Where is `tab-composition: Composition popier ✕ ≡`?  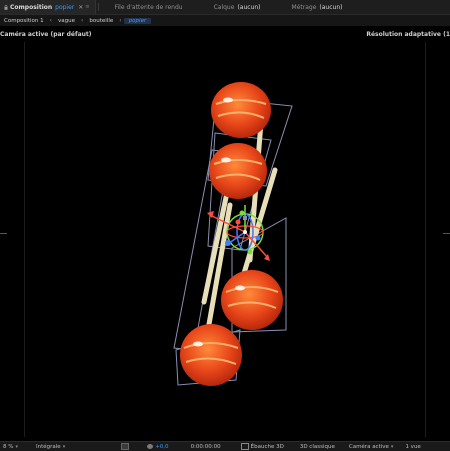
tab-composition: Composition popier ✕ ≡ is located at coordinates (48, 7).